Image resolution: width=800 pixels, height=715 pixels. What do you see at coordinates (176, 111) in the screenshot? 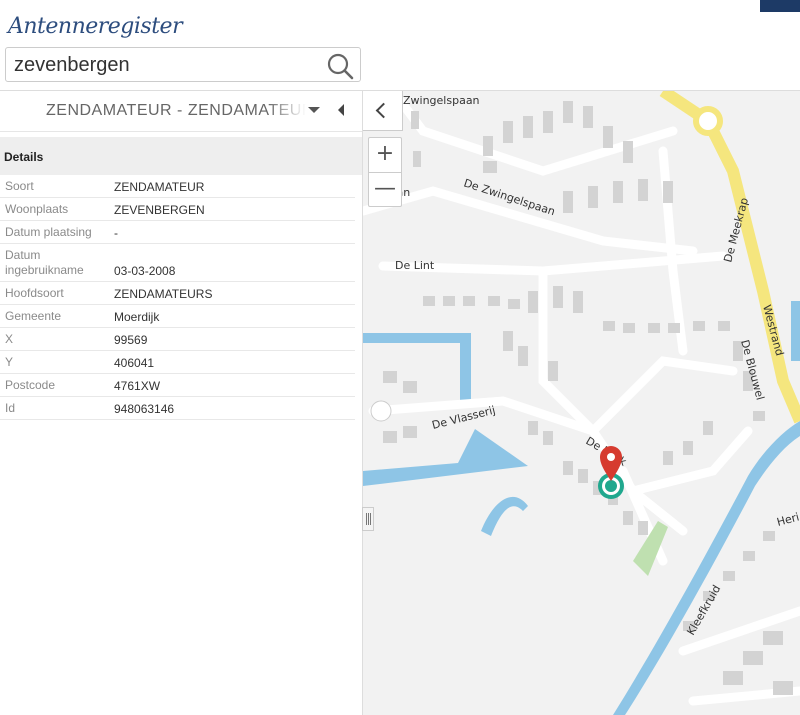
I see `layer-selector: ZENDAMATEUR - ZENDAMATEURS` at bounding box center [176, 111].